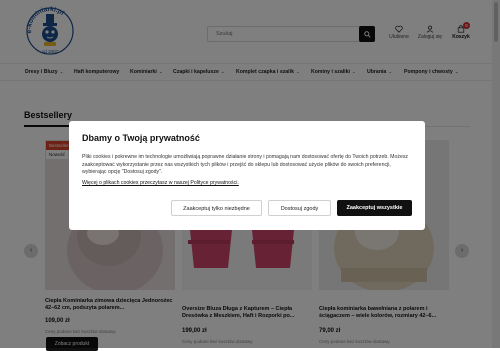  What do you see at coordinates (216, 208) in the screenshot?
I see `accept-necessary-button: Zaakceptuj tylko niezbędne` at bounding box center [216, 208].